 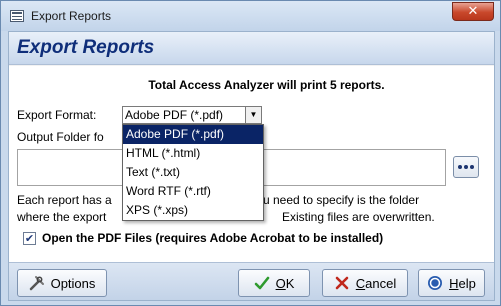 I want to click on close-button: ✕, so click(x=473, y=11).